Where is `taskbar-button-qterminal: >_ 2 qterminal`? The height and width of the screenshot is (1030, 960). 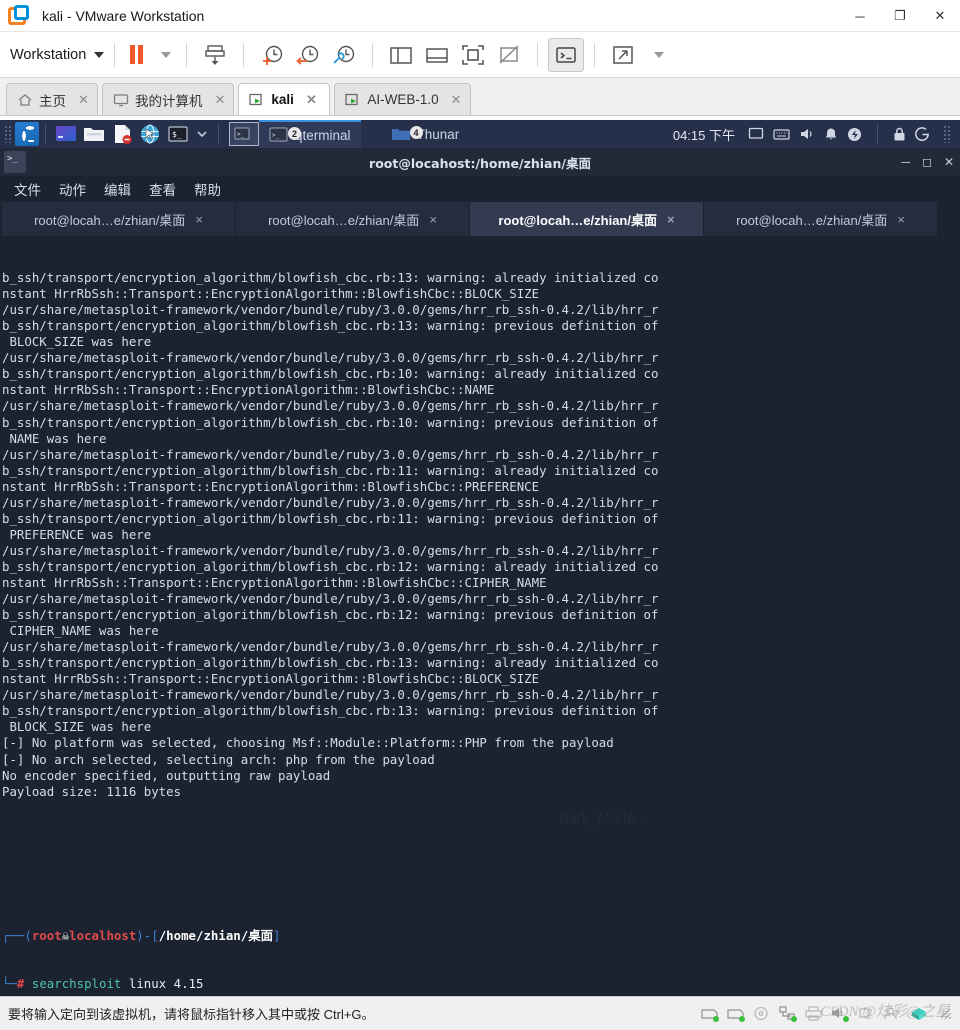 taskbar-button-qterminal: >_ 2 qterminal is located at coordinates (310, 134).